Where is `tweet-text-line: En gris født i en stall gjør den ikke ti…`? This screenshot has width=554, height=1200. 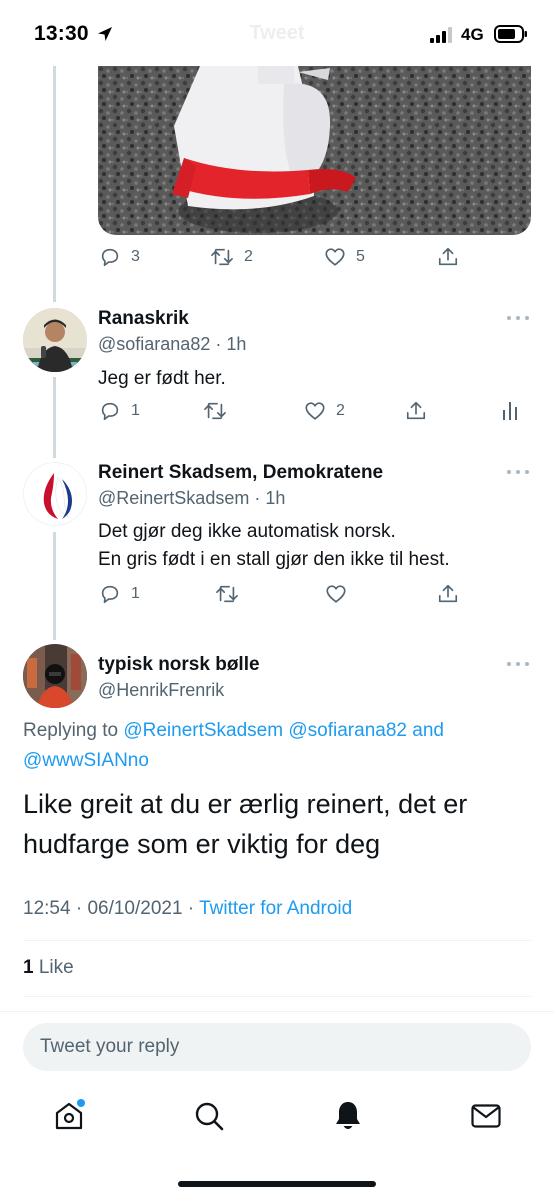 tweet-text-line: En gris født i en stall gjør den ikke ti… is located at coordinates (274, 559).